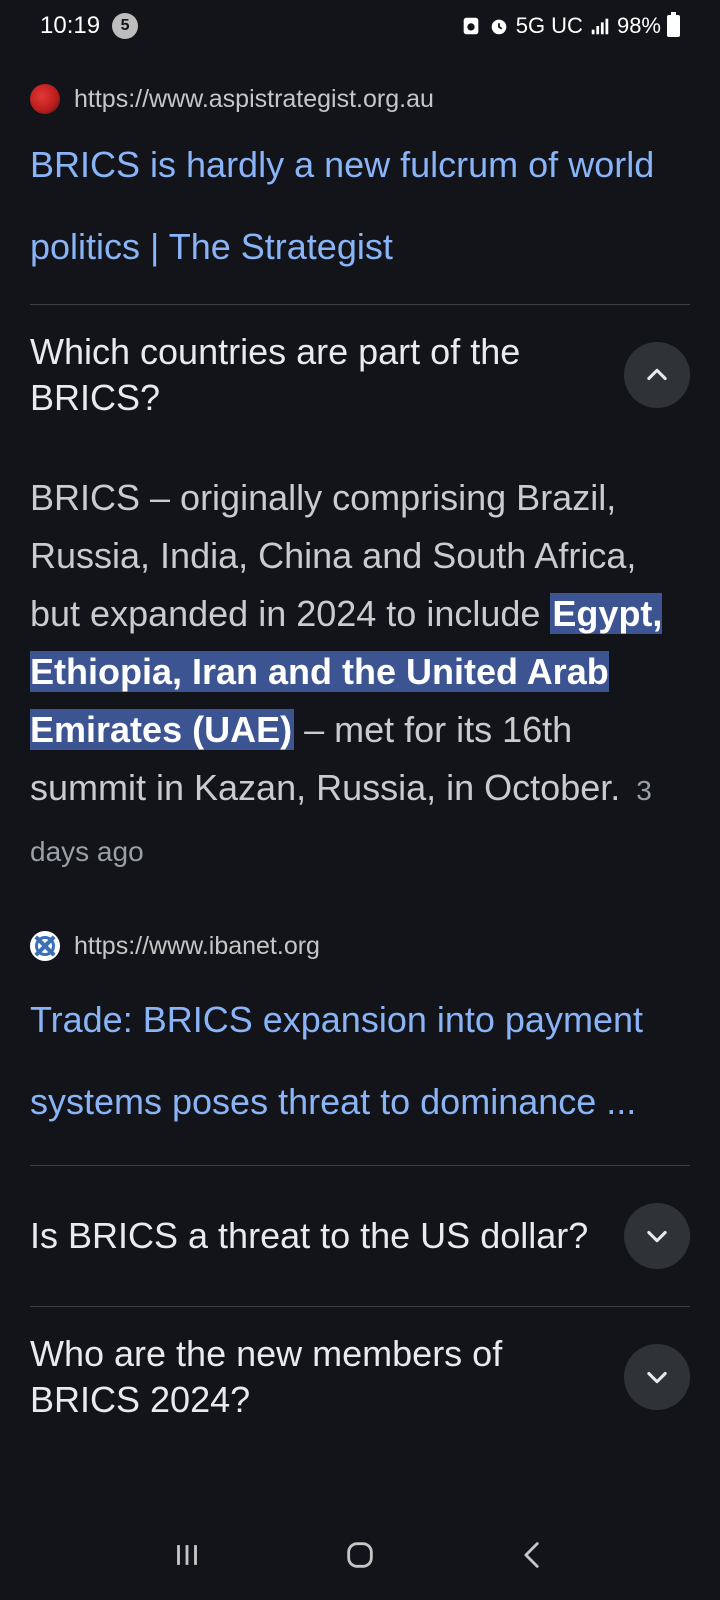  Describe the element at coordinates (70, 25) in the screenshot. I see `clock: 10:19` at that location.